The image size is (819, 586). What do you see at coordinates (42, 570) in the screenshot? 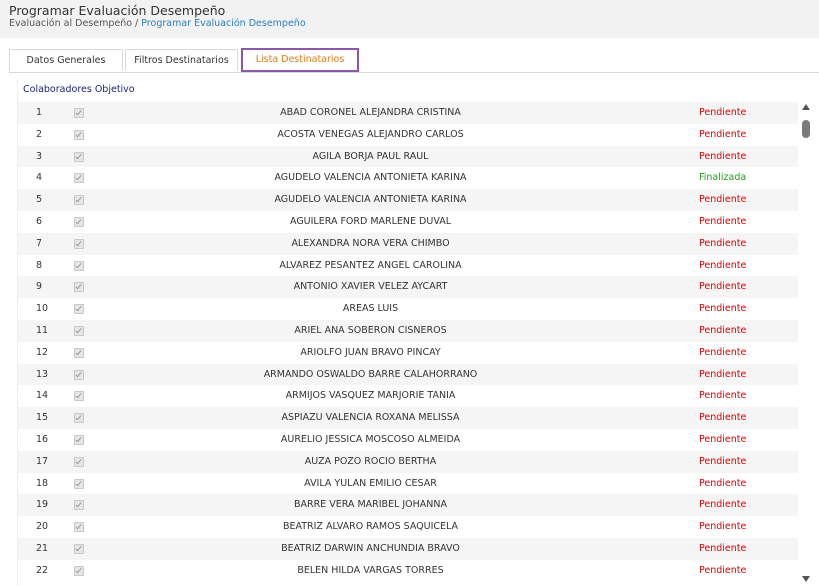
I see `row-number: 22` at bounding box center [42, 570].